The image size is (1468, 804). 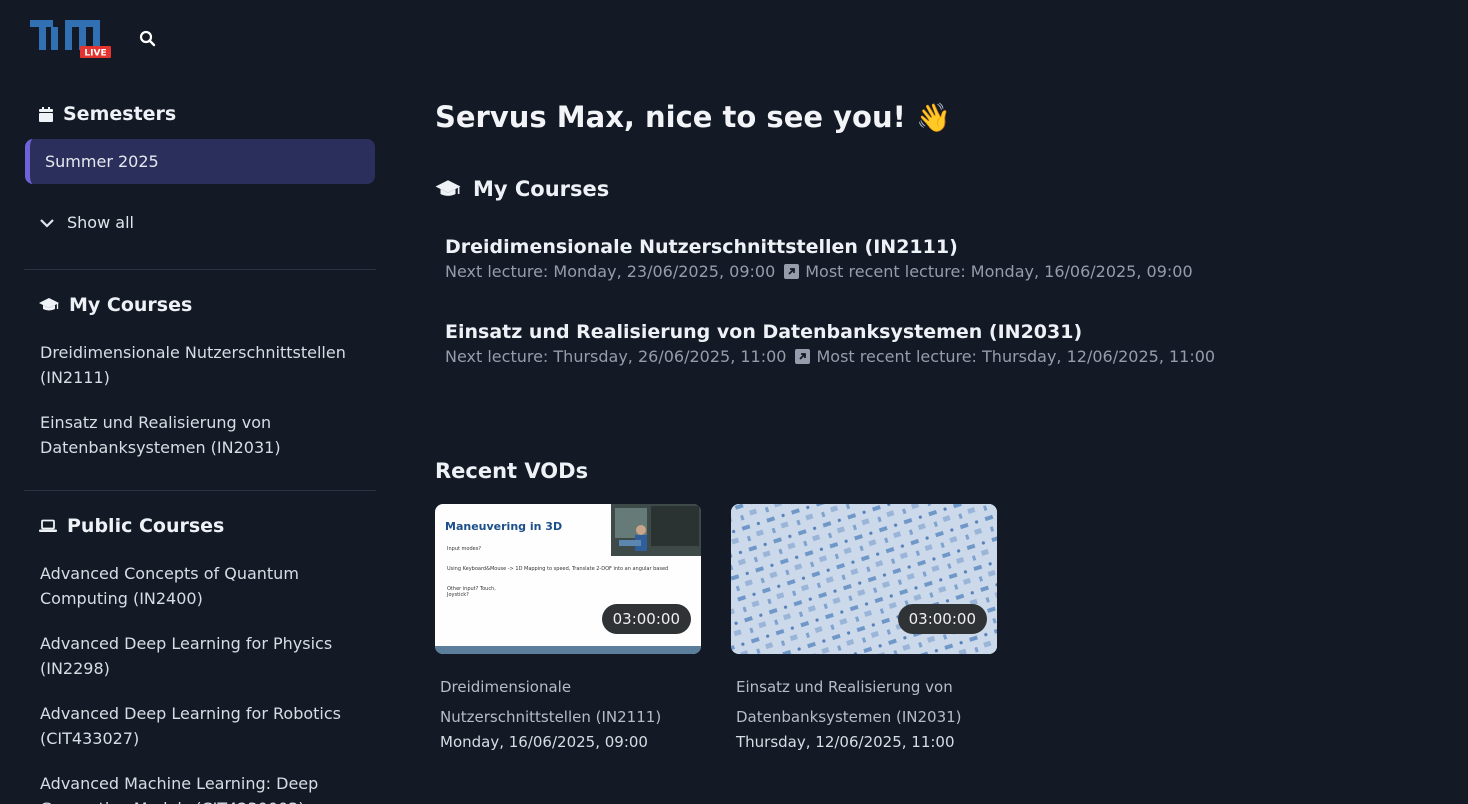 I want to click on my-courses-heading: My Courses, so click(x=108, y=305).